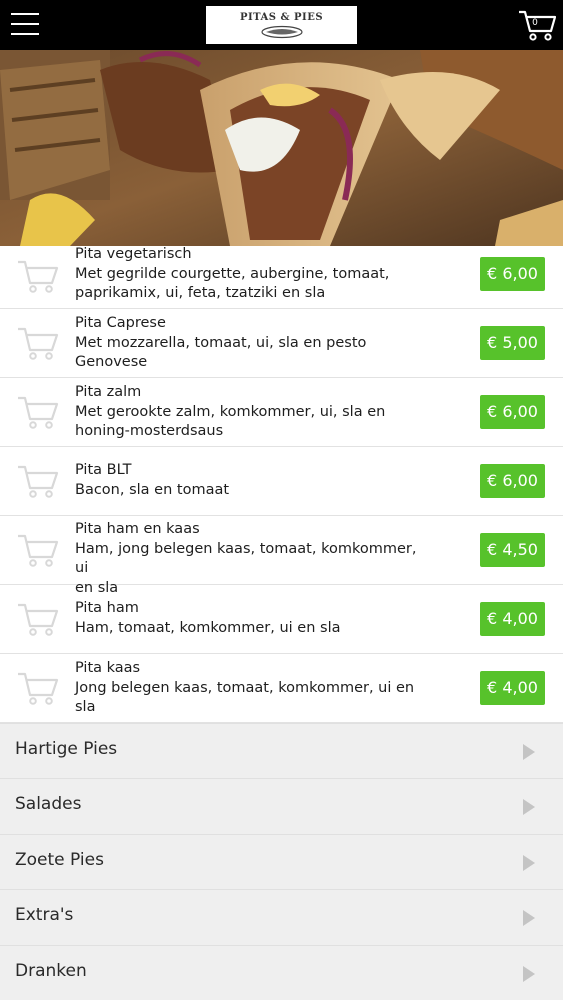  What do you see at coordinates (108, 392) in the screenshot?
I see `item-name: Pita zalm` at bounding box center [108, 392].